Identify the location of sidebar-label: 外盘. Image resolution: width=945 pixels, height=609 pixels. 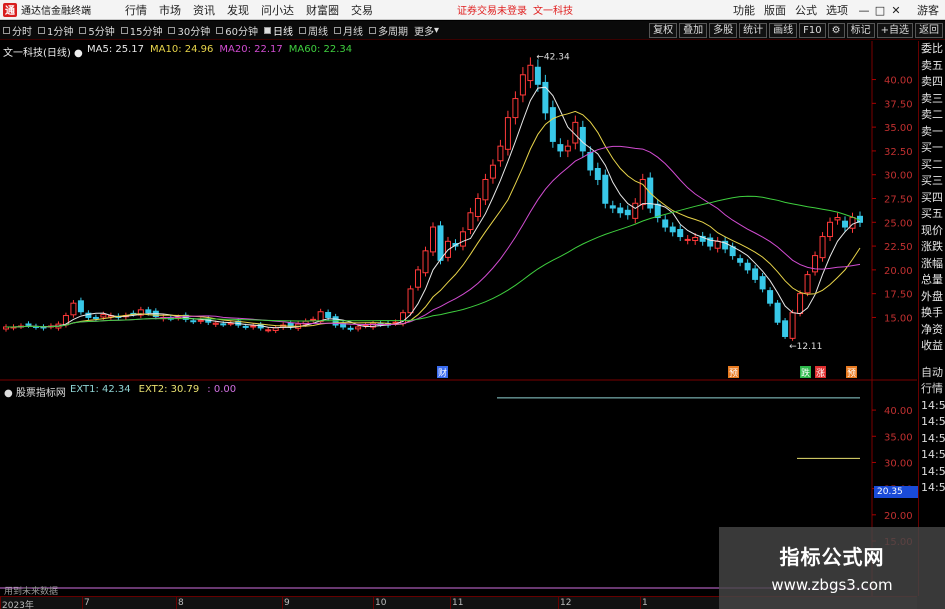
(932, 296).